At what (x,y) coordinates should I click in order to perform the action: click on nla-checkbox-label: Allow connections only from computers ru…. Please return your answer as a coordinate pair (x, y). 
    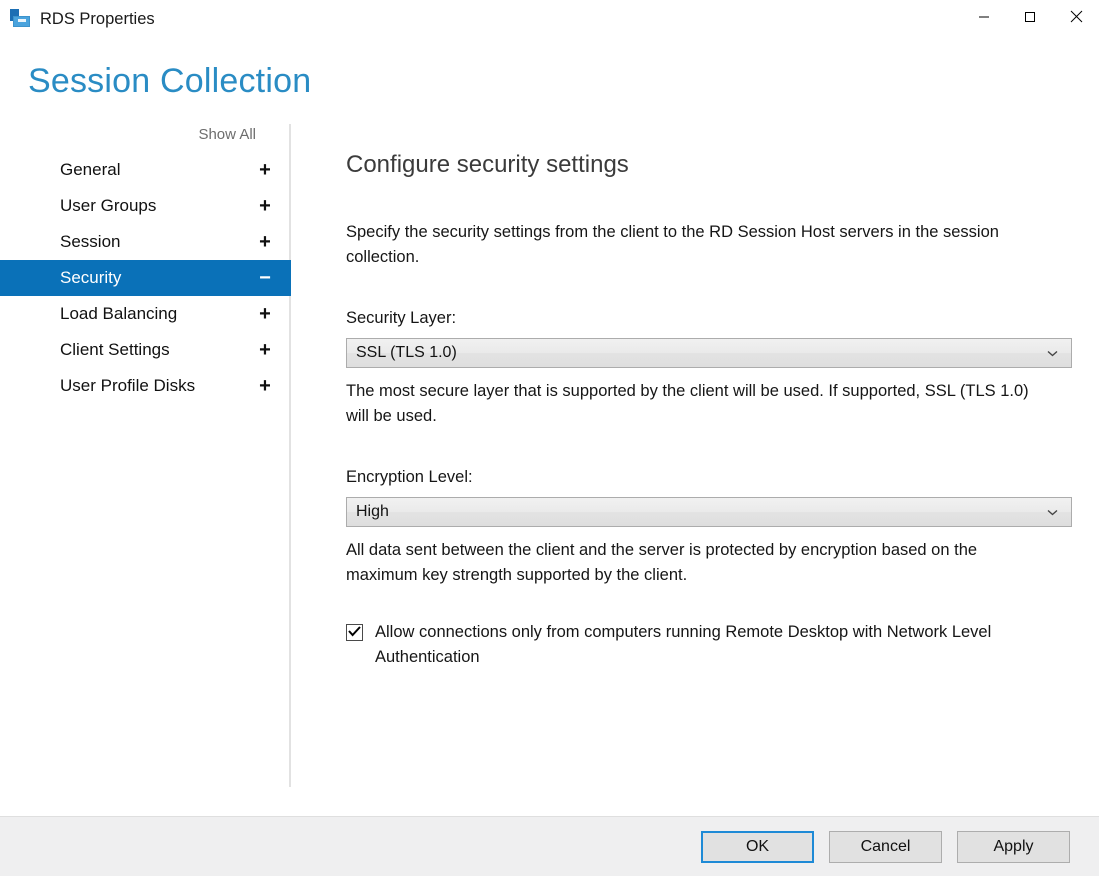
    Looking at the image, I should click on (683, 644).